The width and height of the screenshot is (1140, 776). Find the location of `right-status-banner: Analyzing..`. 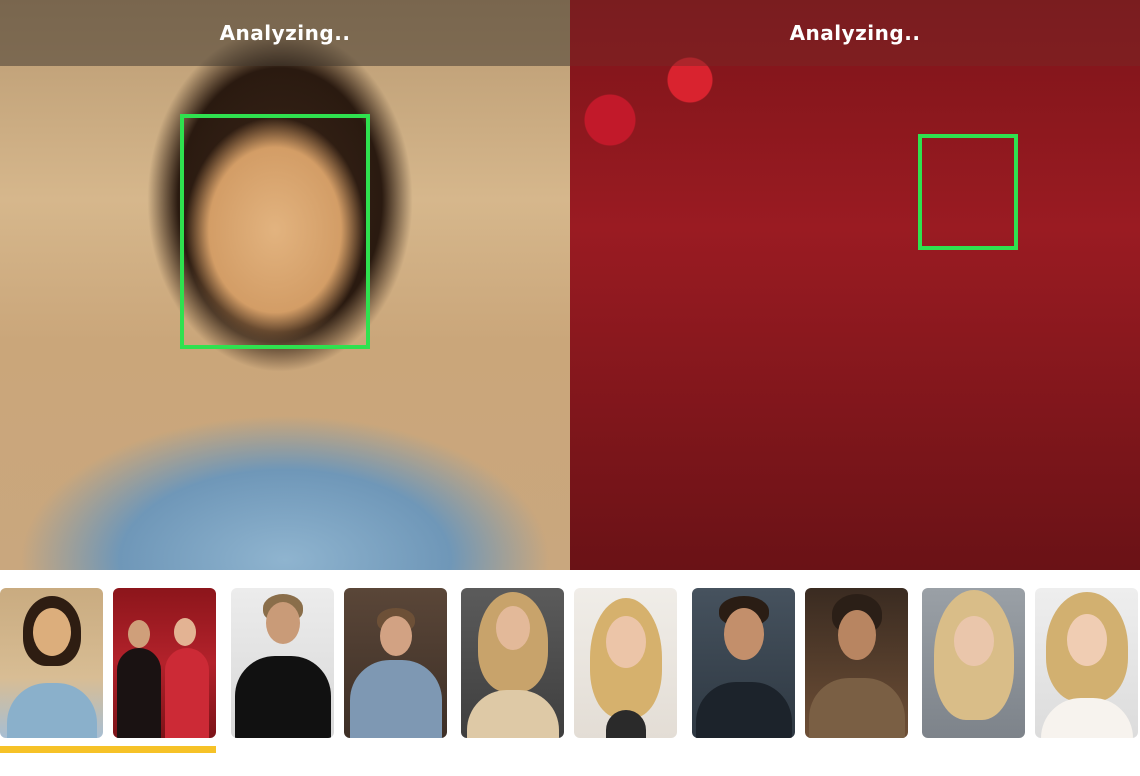

right-status-banner: Analyzing.. is located at coordinates (855, 33).